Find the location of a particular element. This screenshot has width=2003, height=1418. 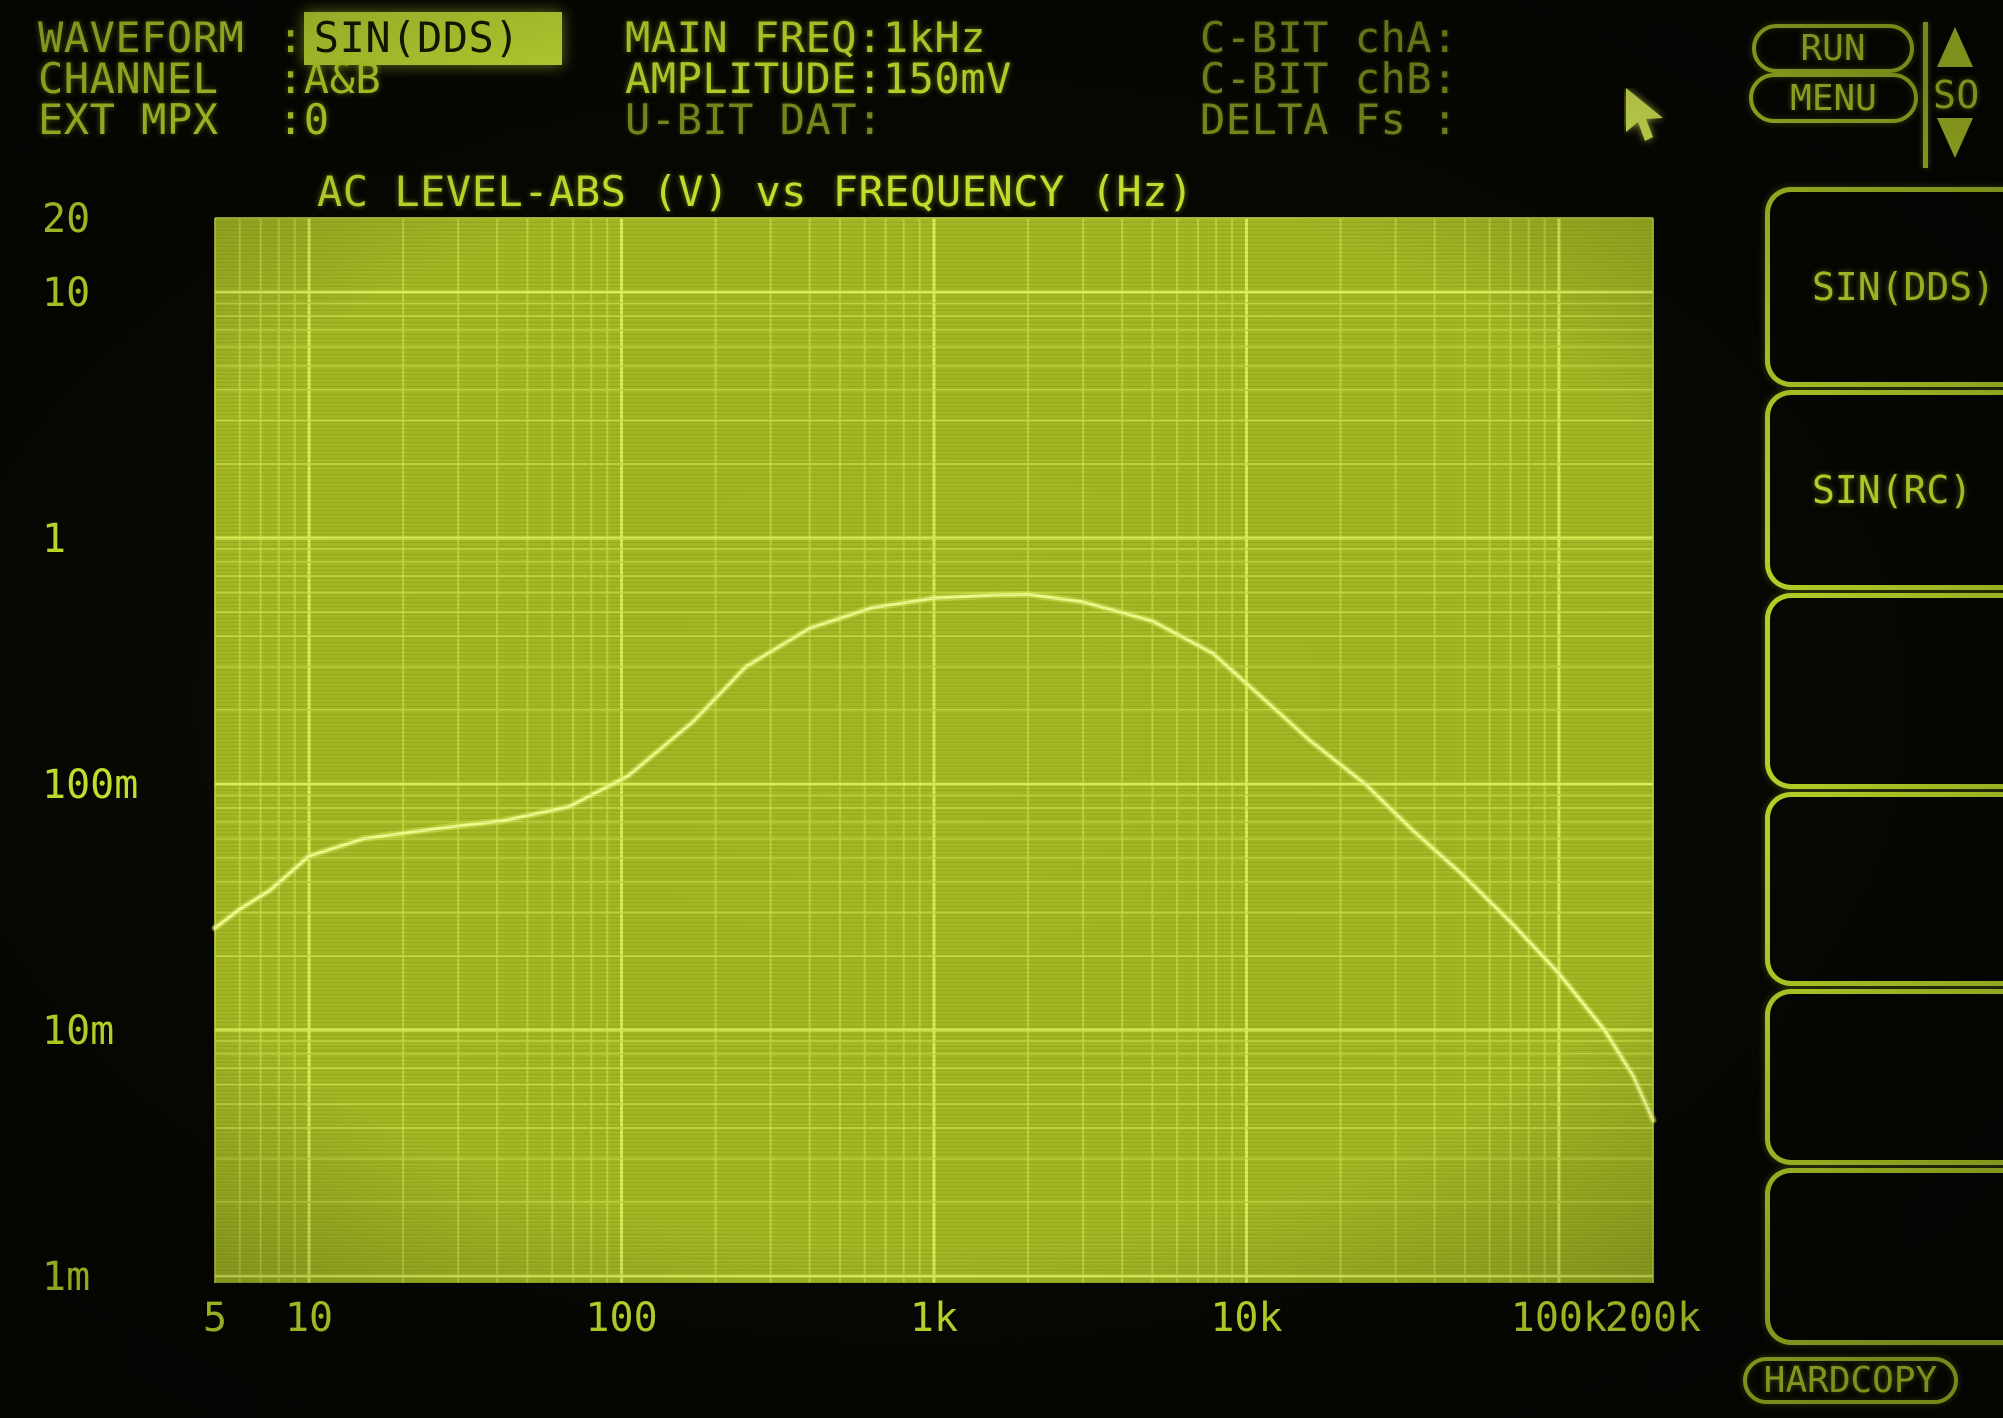

svg-text: 1 is located at coordinates (54, 539).